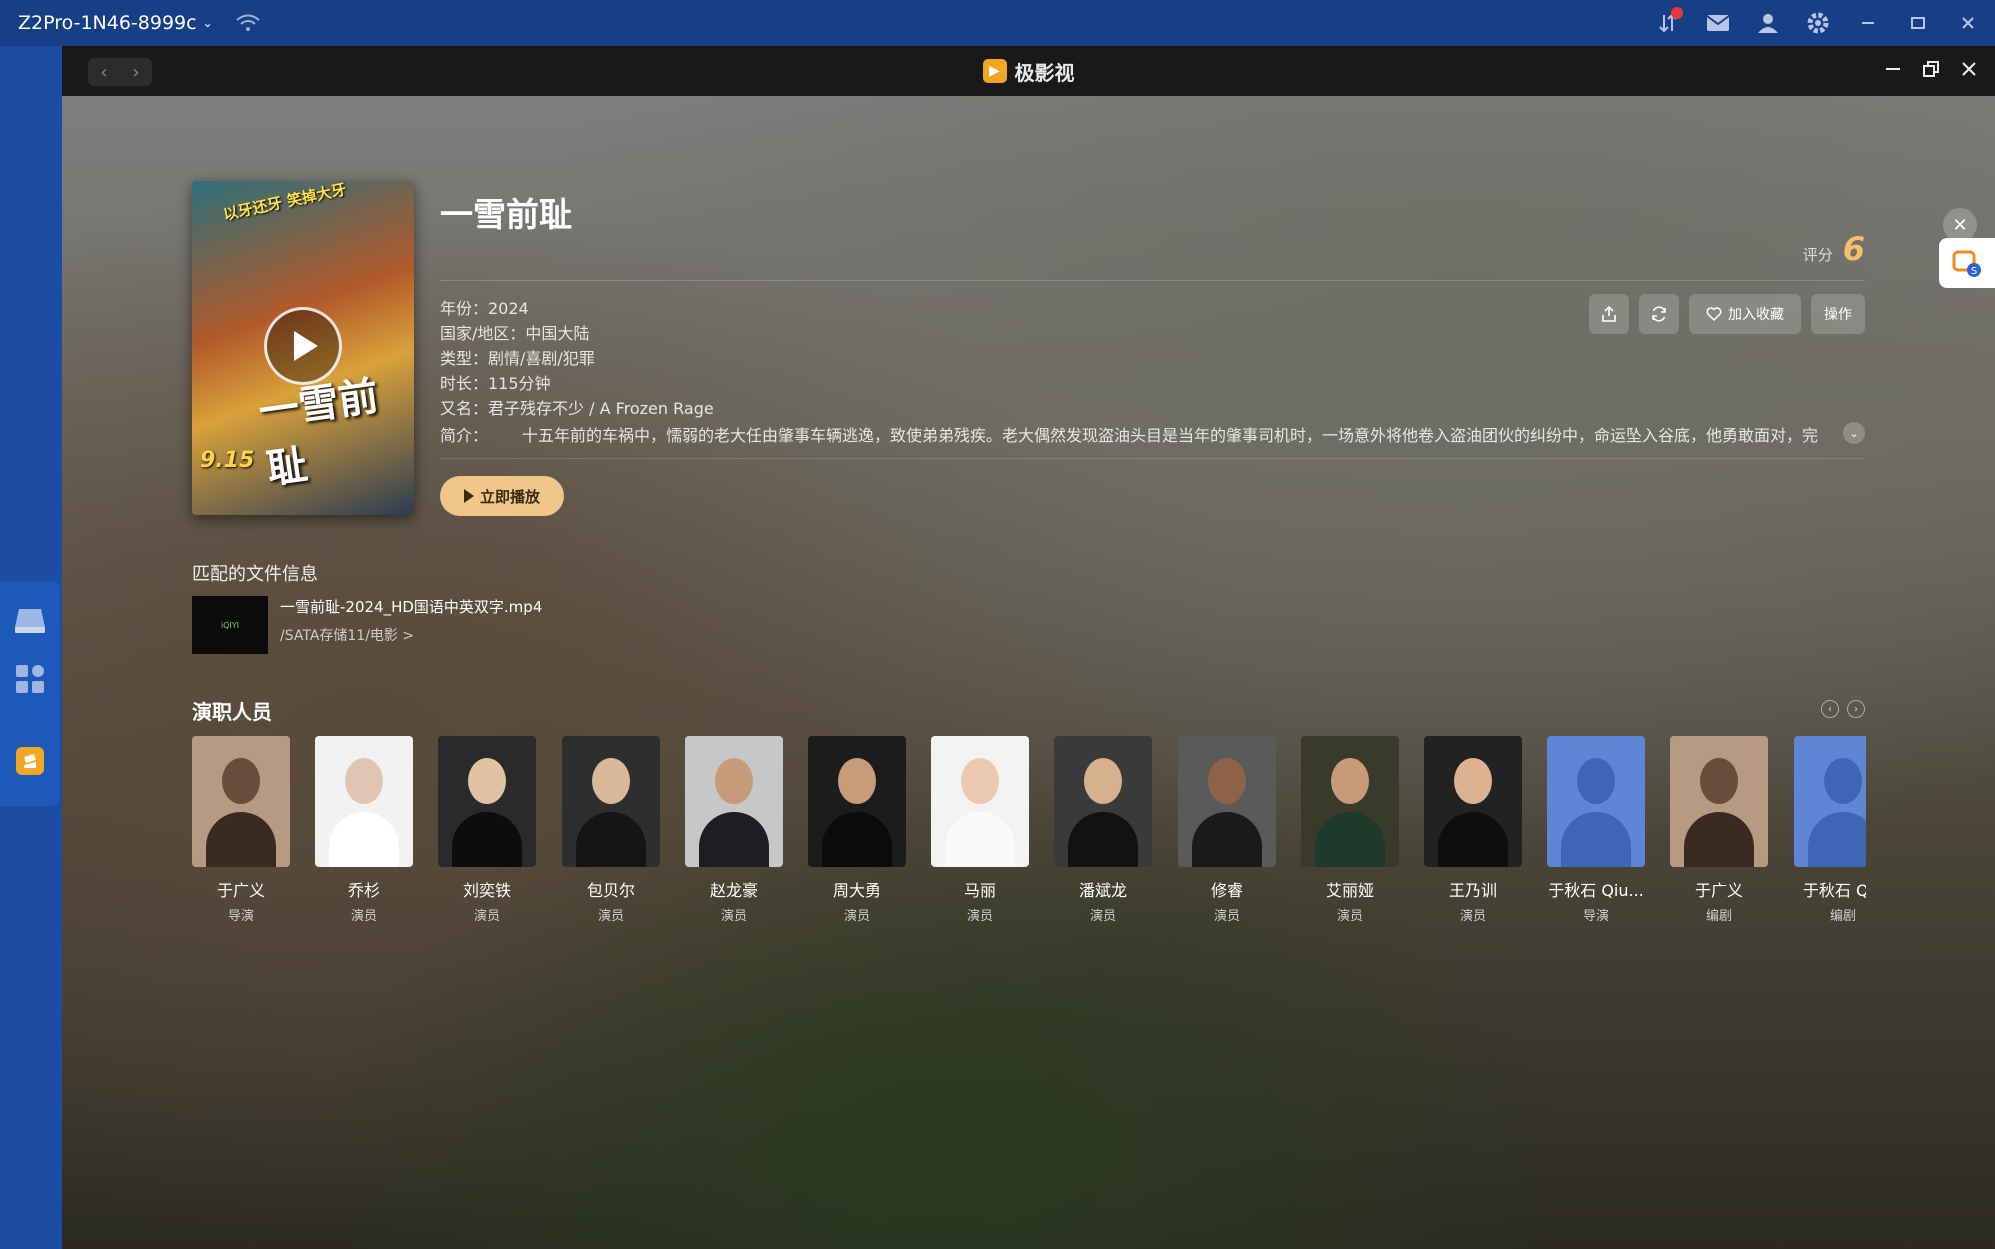 Image resolution: width=1995 pixels, height=1249 pixels. Describe the element at coordinates (1349, 890) in the screenshot. I see `cast-name: 艾丽娅` at that location.